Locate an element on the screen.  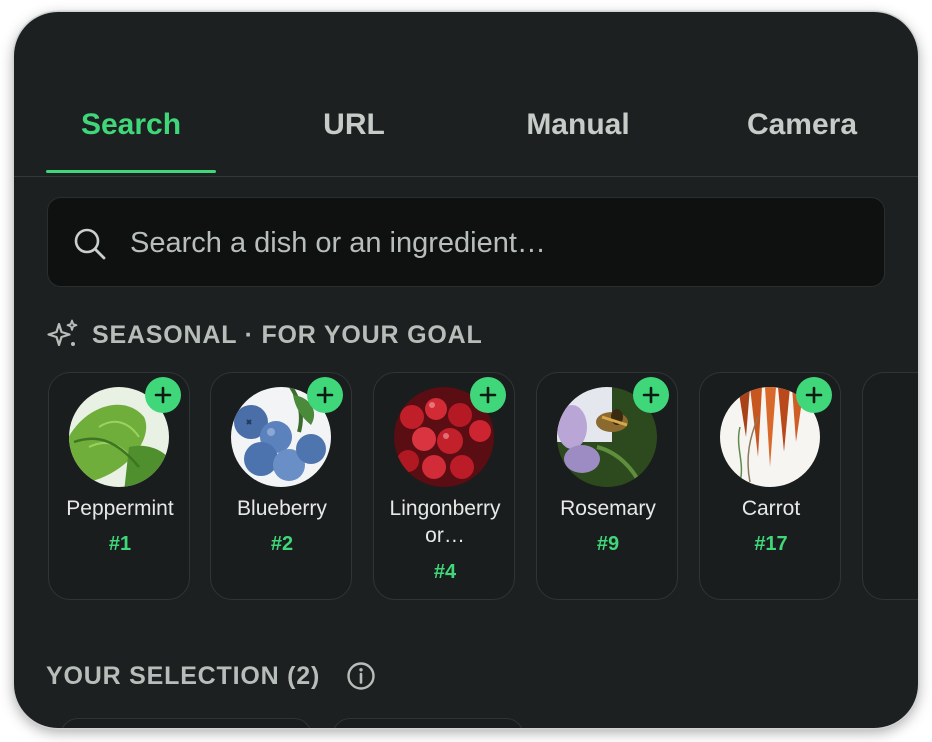
tab-url: URL is located at coordinates (354, 141).